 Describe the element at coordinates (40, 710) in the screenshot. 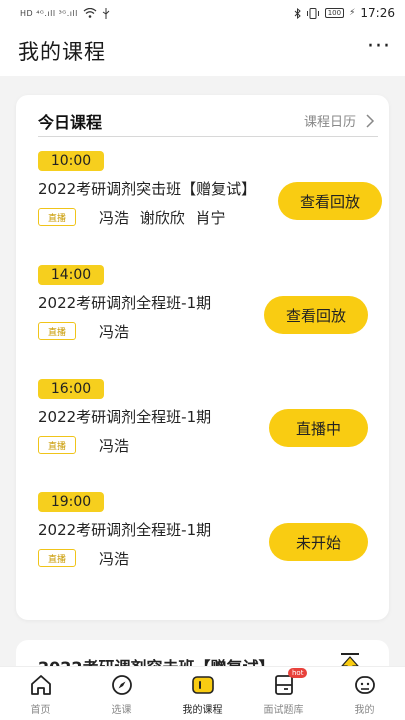

I see `tab-label: 首页` at that location.